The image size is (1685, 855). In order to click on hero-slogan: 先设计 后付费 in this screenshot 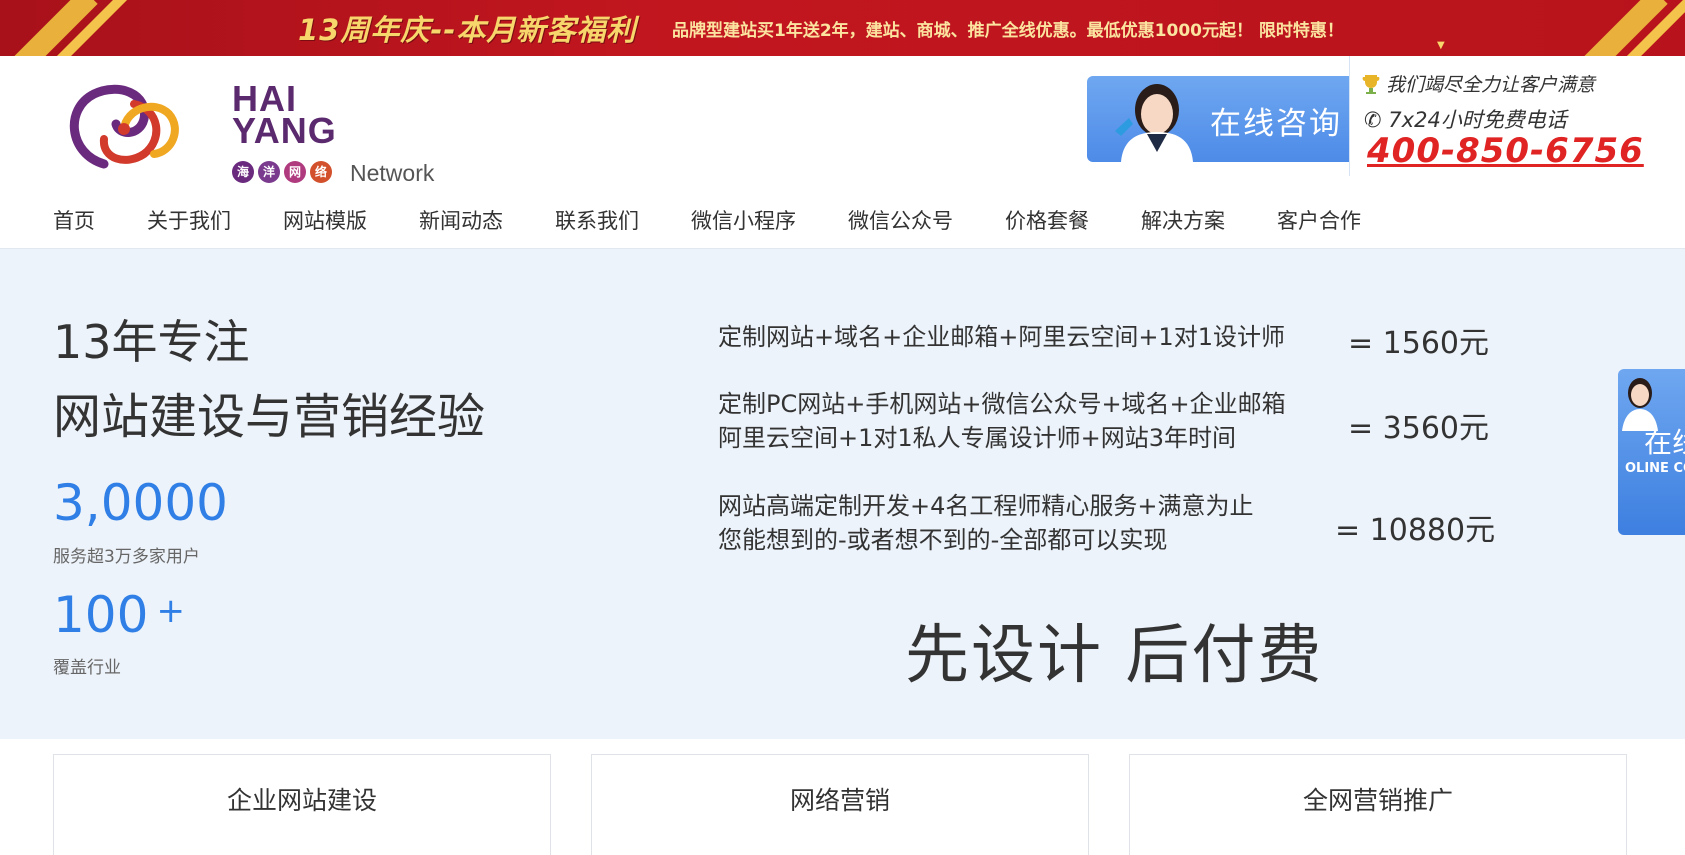, I will do `click(1114, 656)`.